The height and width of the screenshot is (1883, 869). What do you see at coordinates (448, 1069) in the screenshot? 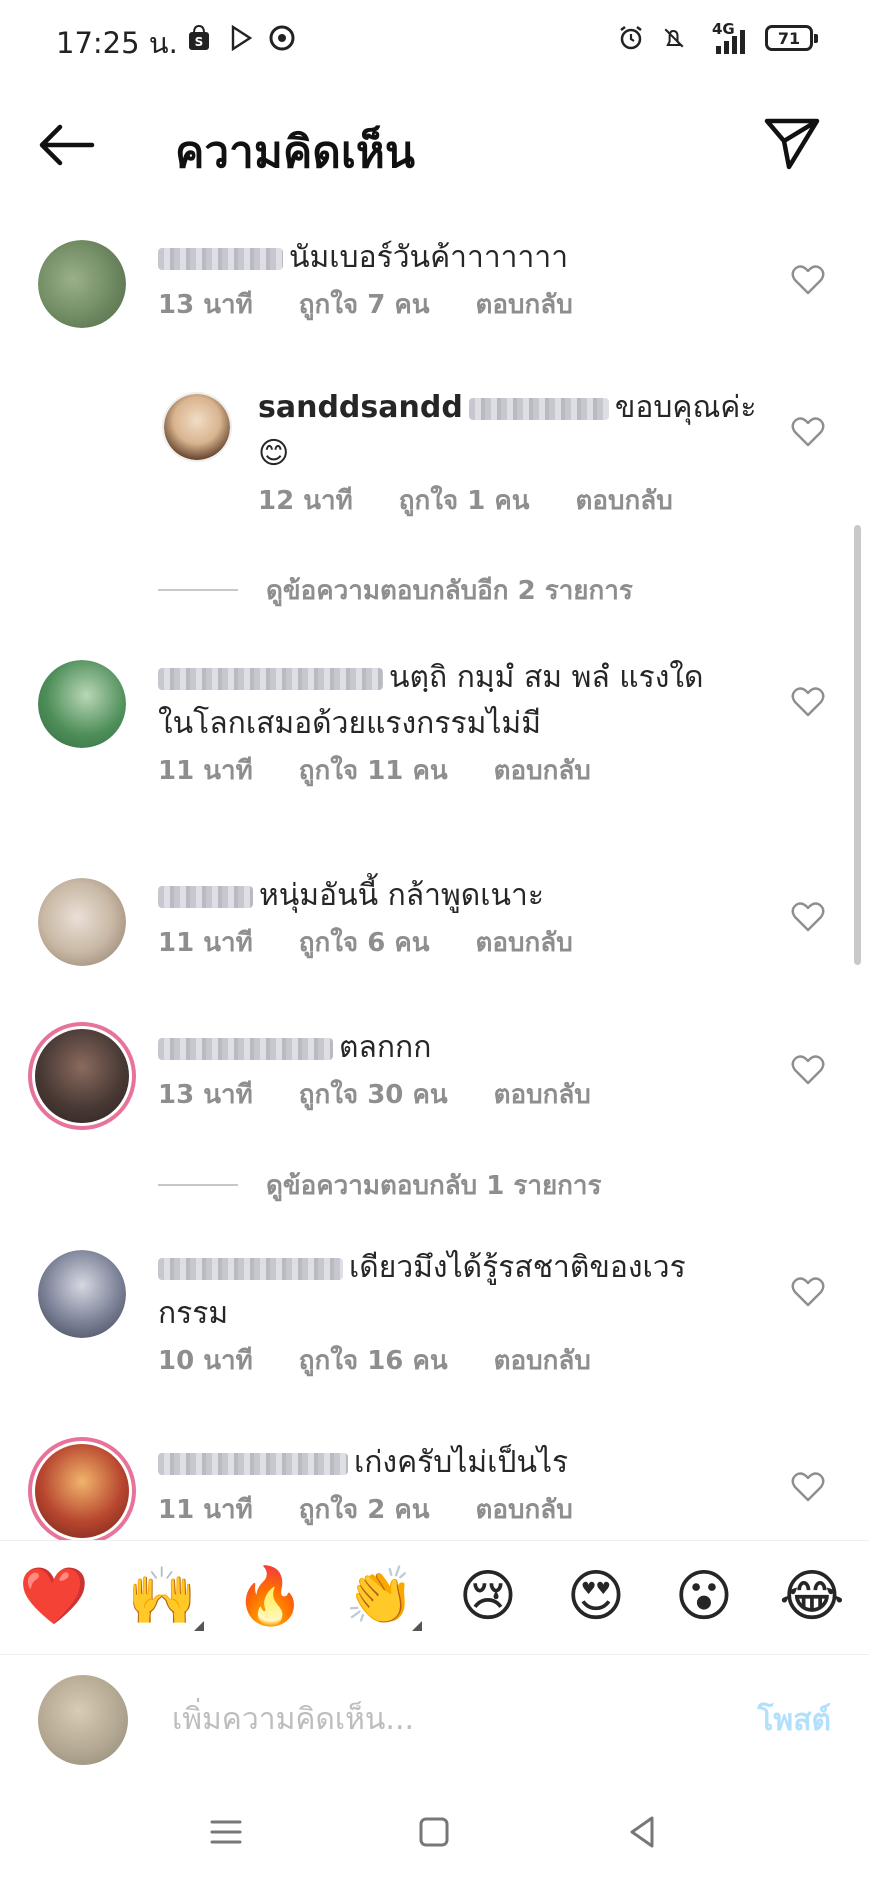
I see `comment-body: ตลกกก 13 นาที ถูกใจ 30 คน ตอบกลับ` at bounding box center [448, 1069].